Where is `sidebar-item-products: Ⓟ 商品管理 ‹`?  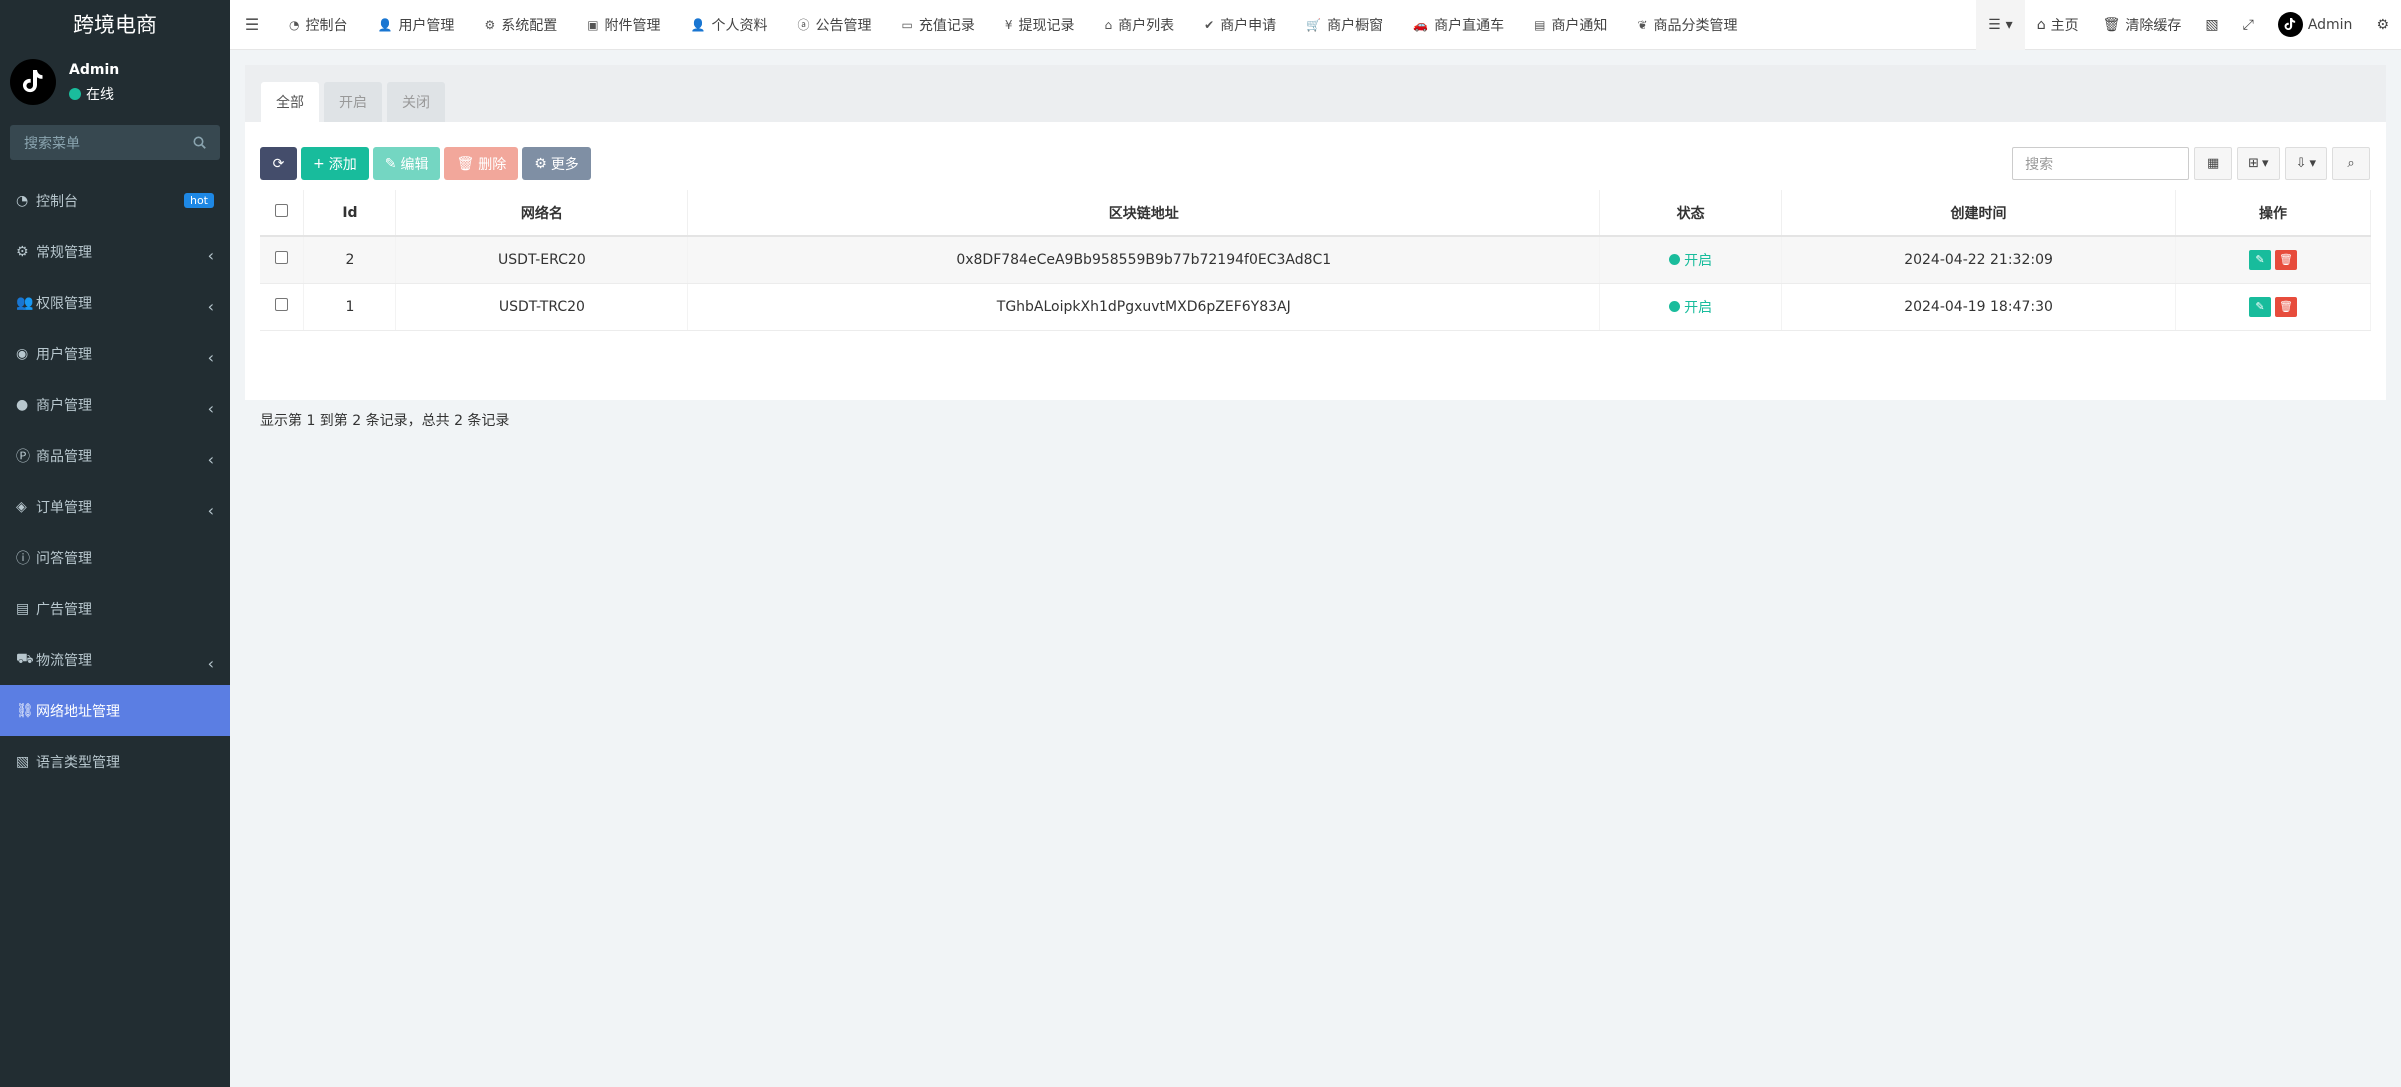 sidebar-item-products: Ⓟ 商品管理 ‹ is located at coordinates (115, 455).